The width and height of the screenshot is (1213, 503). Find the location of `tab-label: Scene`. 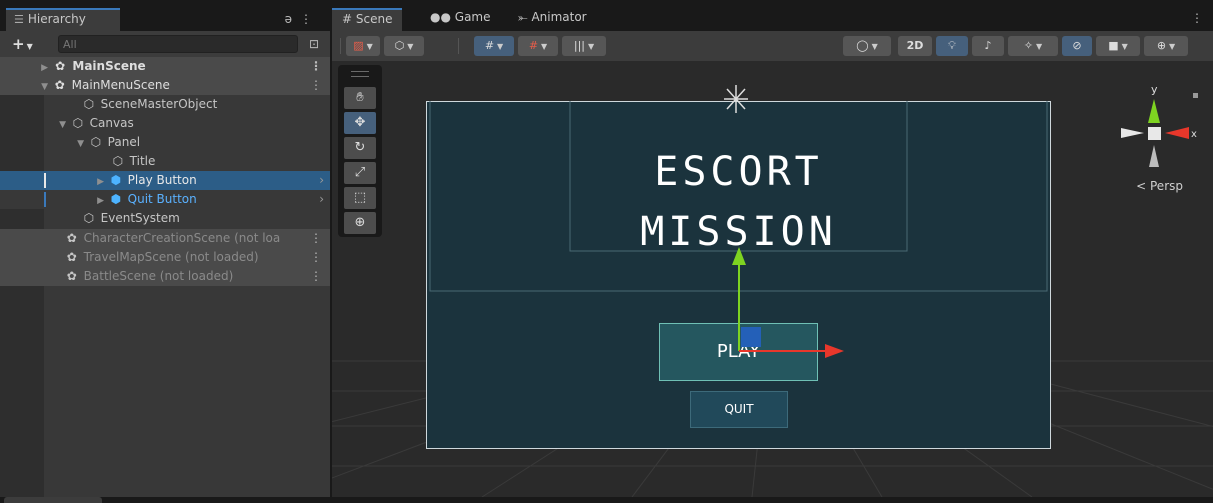

tab-label: Scene is located at coordinates (374, 19).